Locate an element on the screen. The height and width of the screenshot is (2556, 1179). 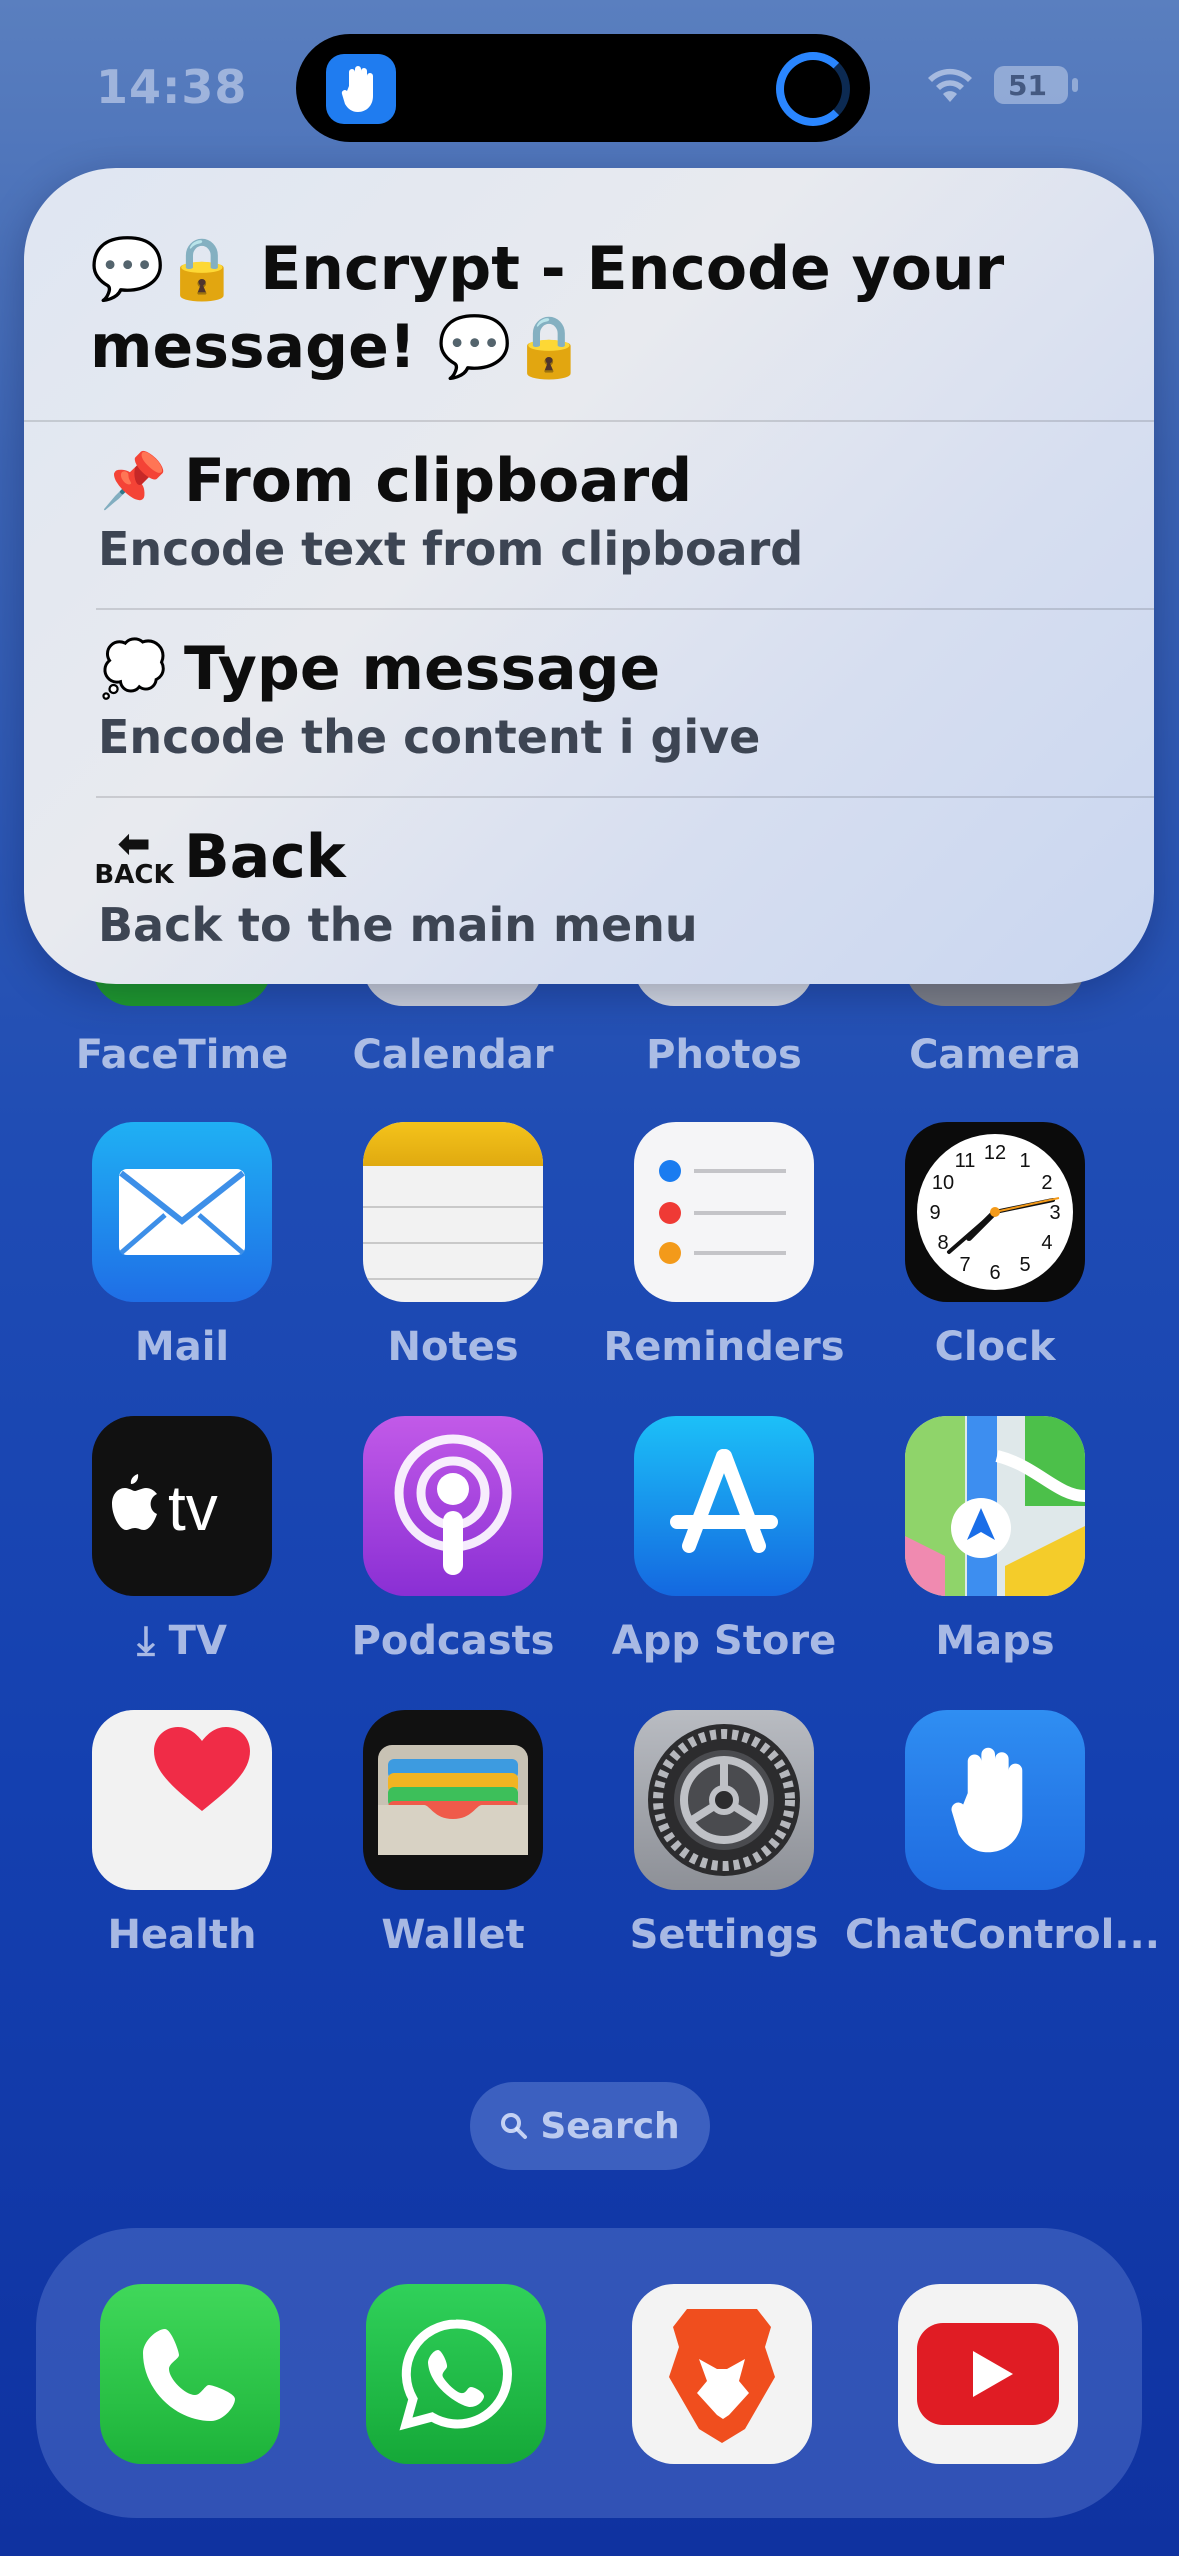
status-time: 14:38 is located at coordinates (172, 87).